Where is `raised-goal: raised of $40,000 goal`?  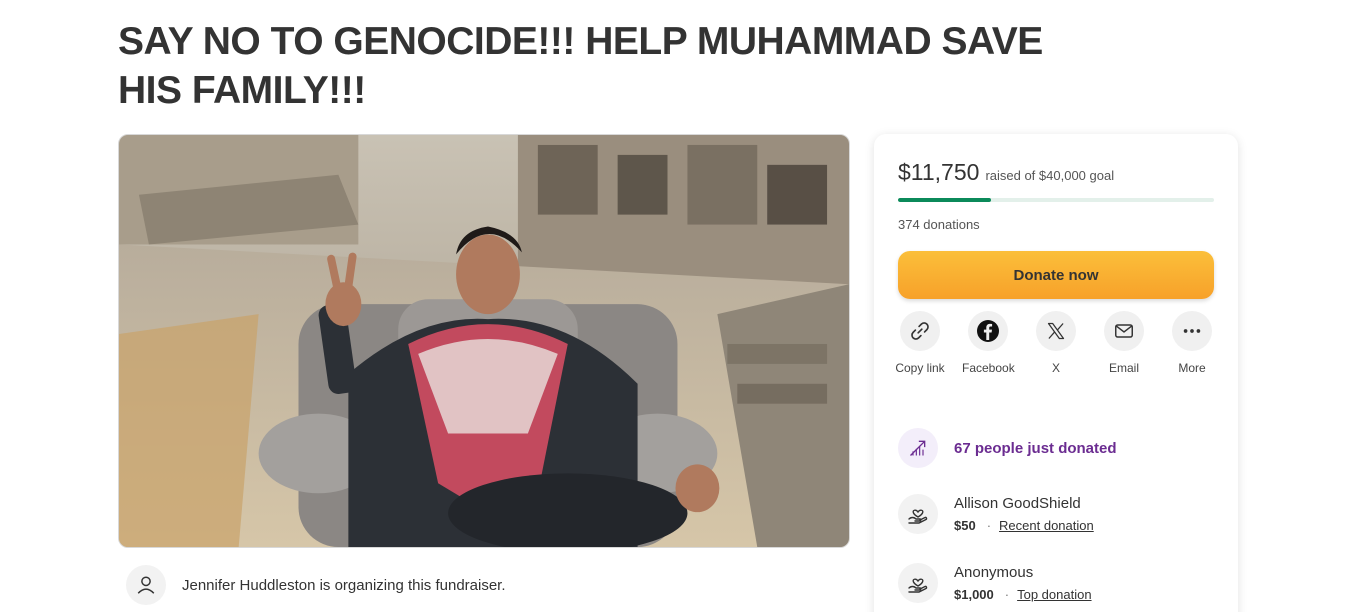
raised-goal: raised of $40,000 goal is located at coordinates (1050, 175).